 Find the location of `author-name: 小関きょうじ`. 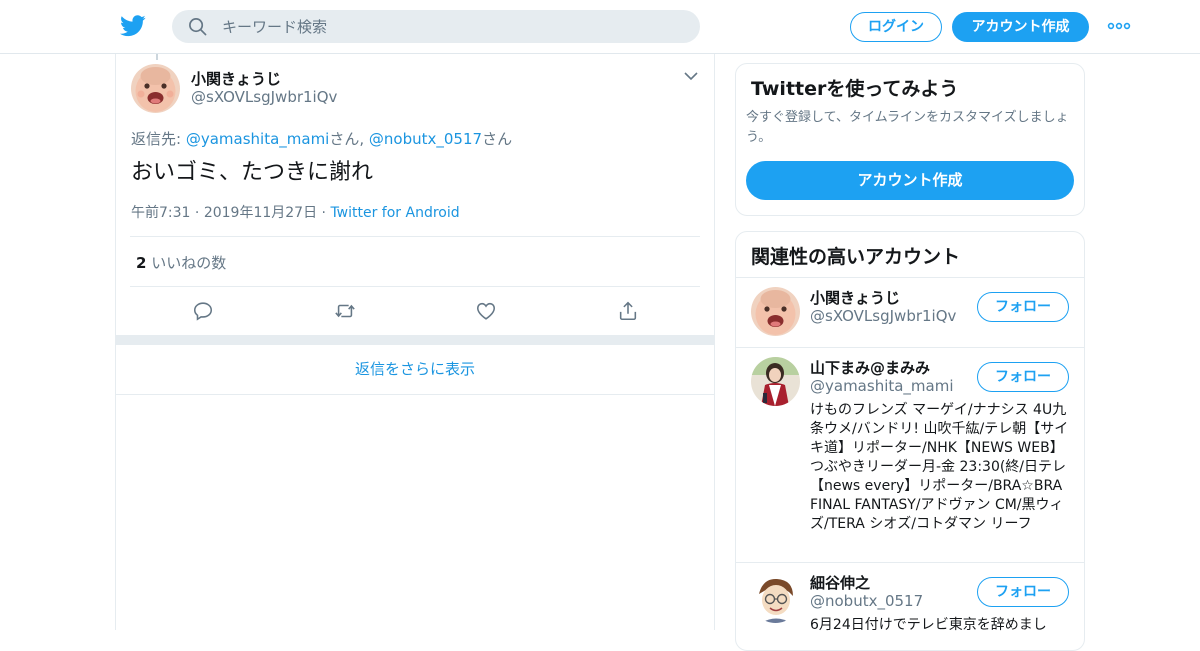

author-name: 小関きょうじ is located at coordinates (236, 78).